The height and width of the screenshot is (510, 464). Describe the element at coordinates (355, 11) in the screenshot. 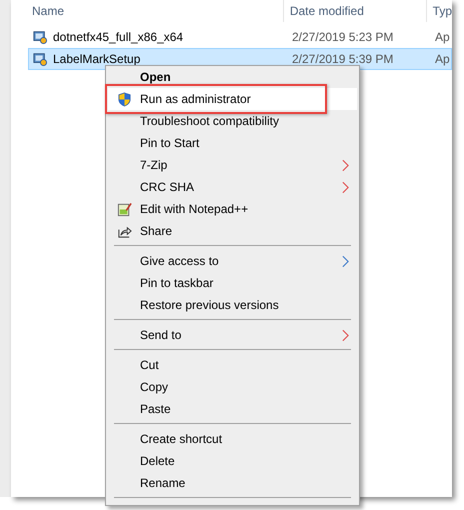

I see `column-header: Date modified` at that location.